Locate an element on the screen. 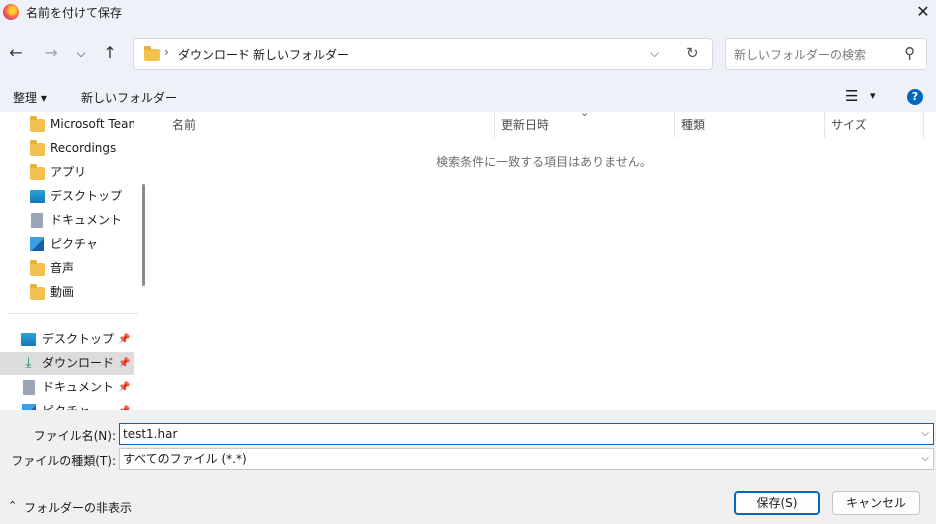 Image resolution: width=936 pixels, height=524 pixels. forward-arrow-icon: → is located at coordinates (51, 53).